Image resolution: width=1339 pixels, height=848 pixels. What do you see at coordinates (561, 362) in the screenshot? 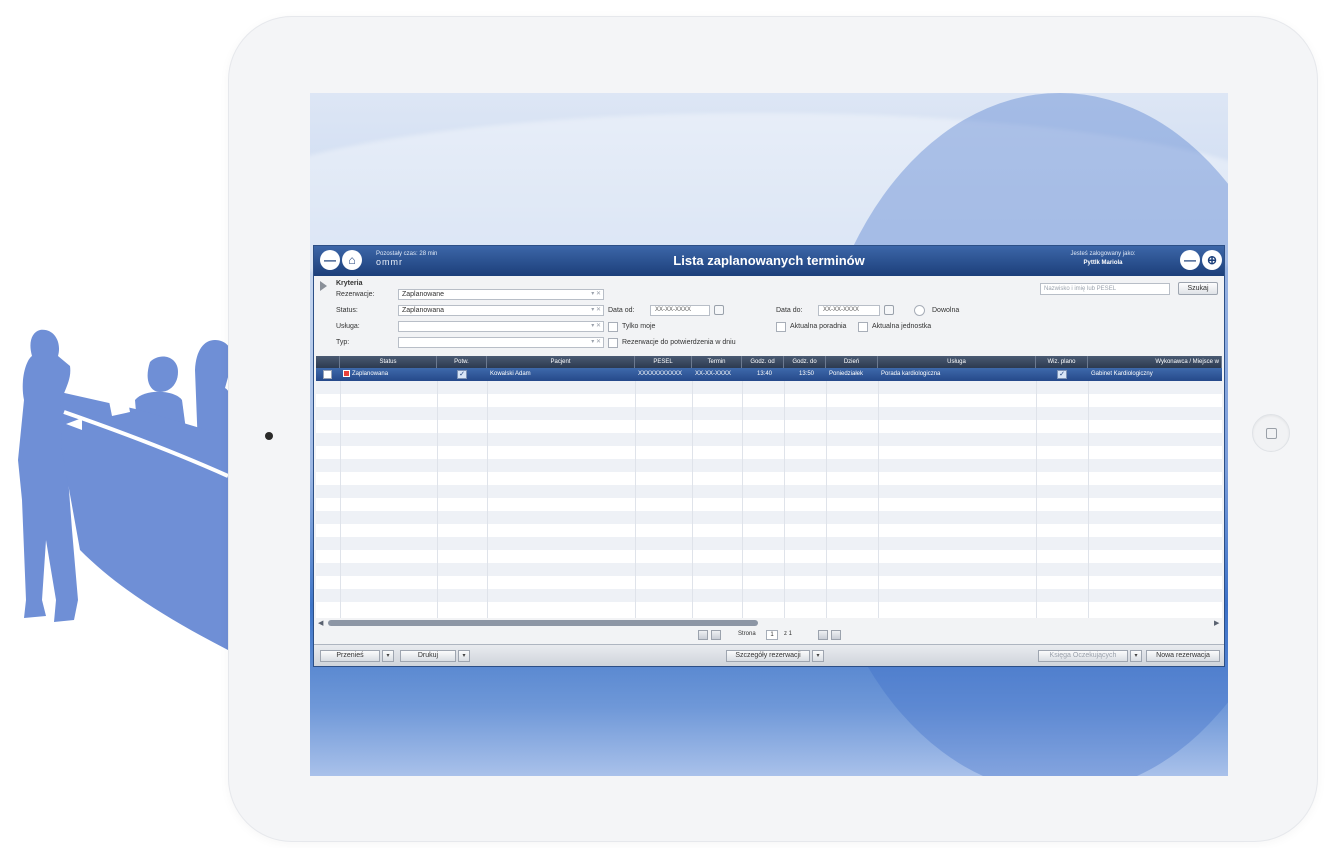
I see `header-pacjent: Pacjent` at bounding box center [561, 362].